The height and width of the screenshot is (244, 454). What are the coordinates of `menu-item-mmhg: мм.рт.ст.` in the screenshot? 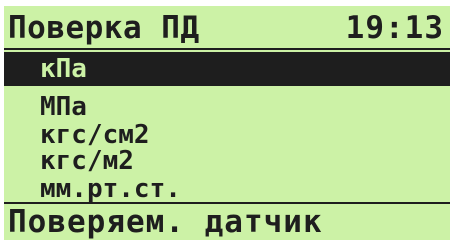 It's located at (227, 189).